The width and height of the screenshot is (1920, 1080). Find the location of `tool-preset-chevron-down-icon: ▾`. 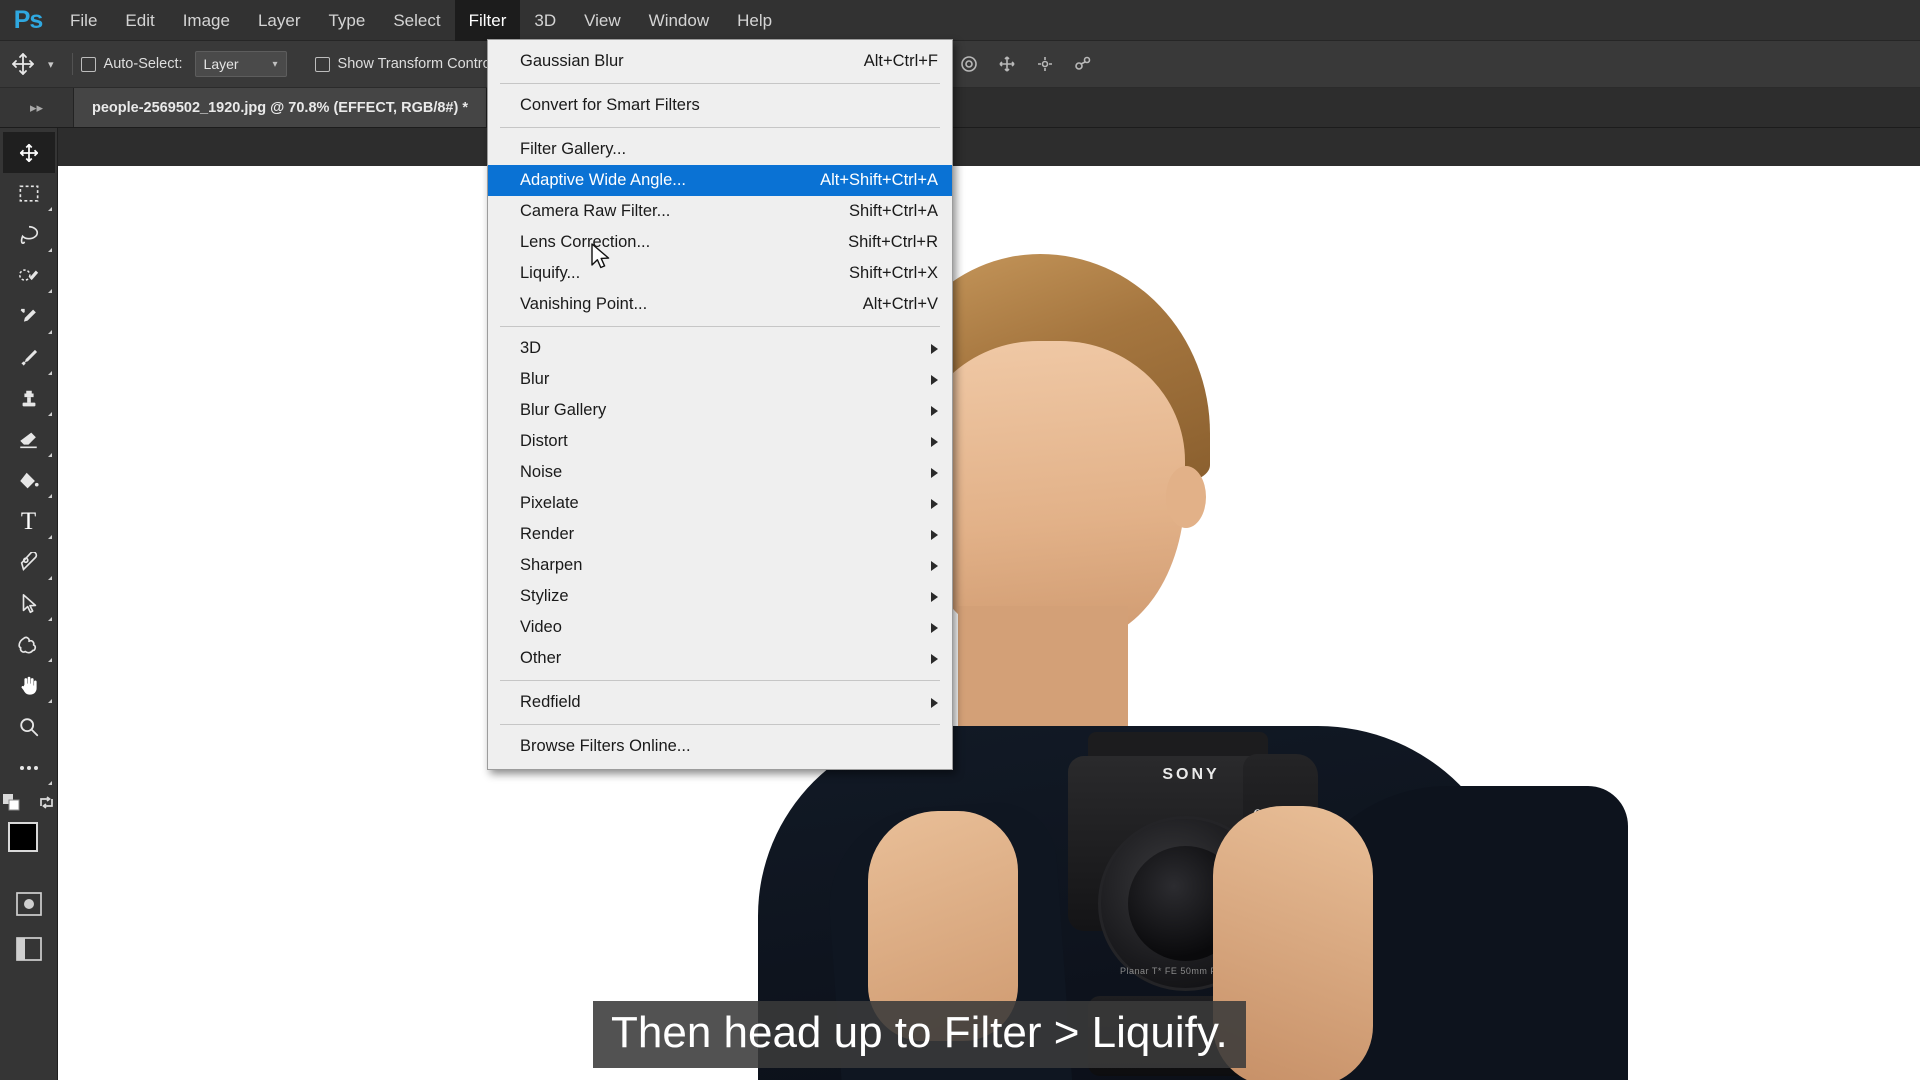

tool-preset-chevron-down-icon: ▾ is located at coordinates (55, 64).